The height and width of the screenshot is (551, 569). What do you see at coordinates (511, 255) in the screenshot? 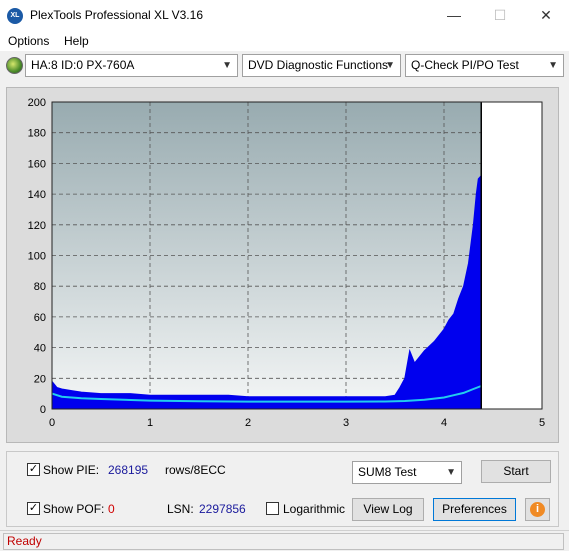
I see `unused-area` at bounding box center [511, 255].